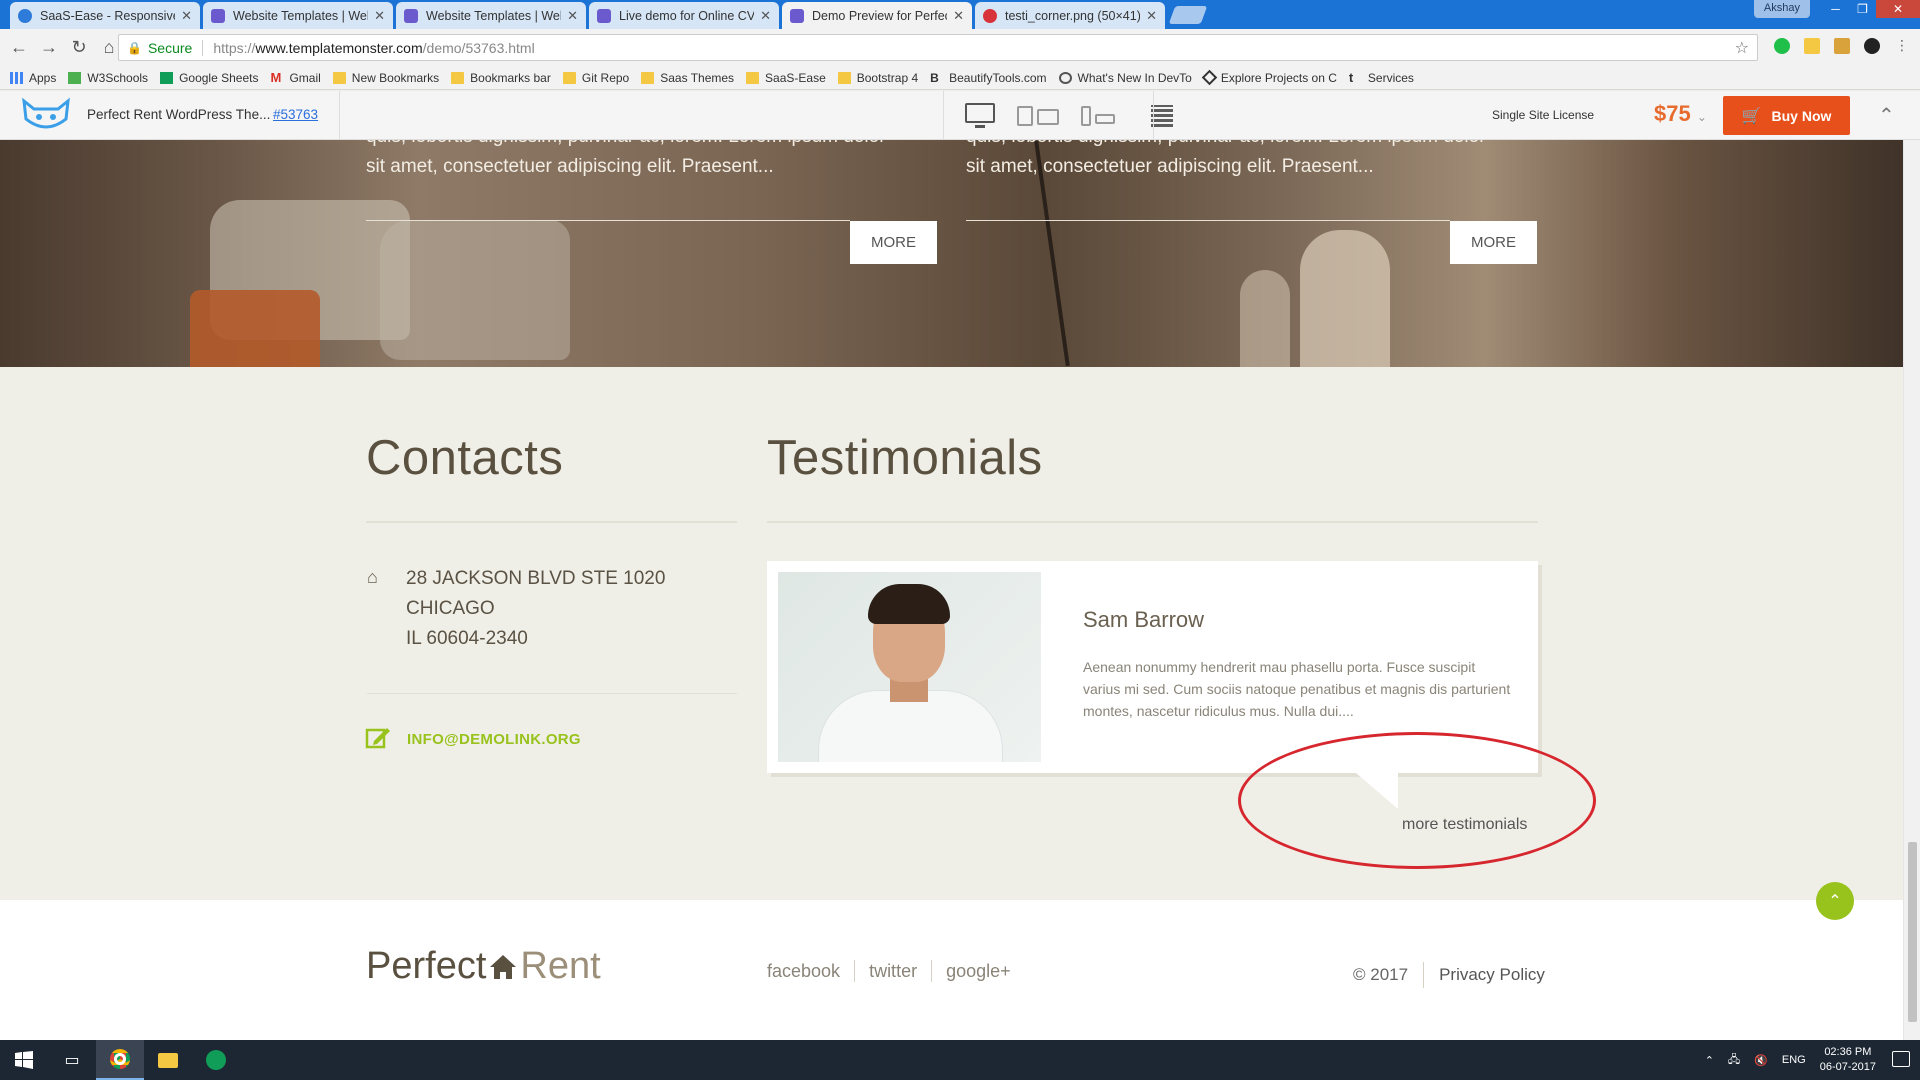 Image resolution: width=1920 pixels, height=1080 pixels. What do you see at coordinates (120, 1060) in the screenshot?
I see `chrome-taskbar-icon` at bounding box center [120, 1060].